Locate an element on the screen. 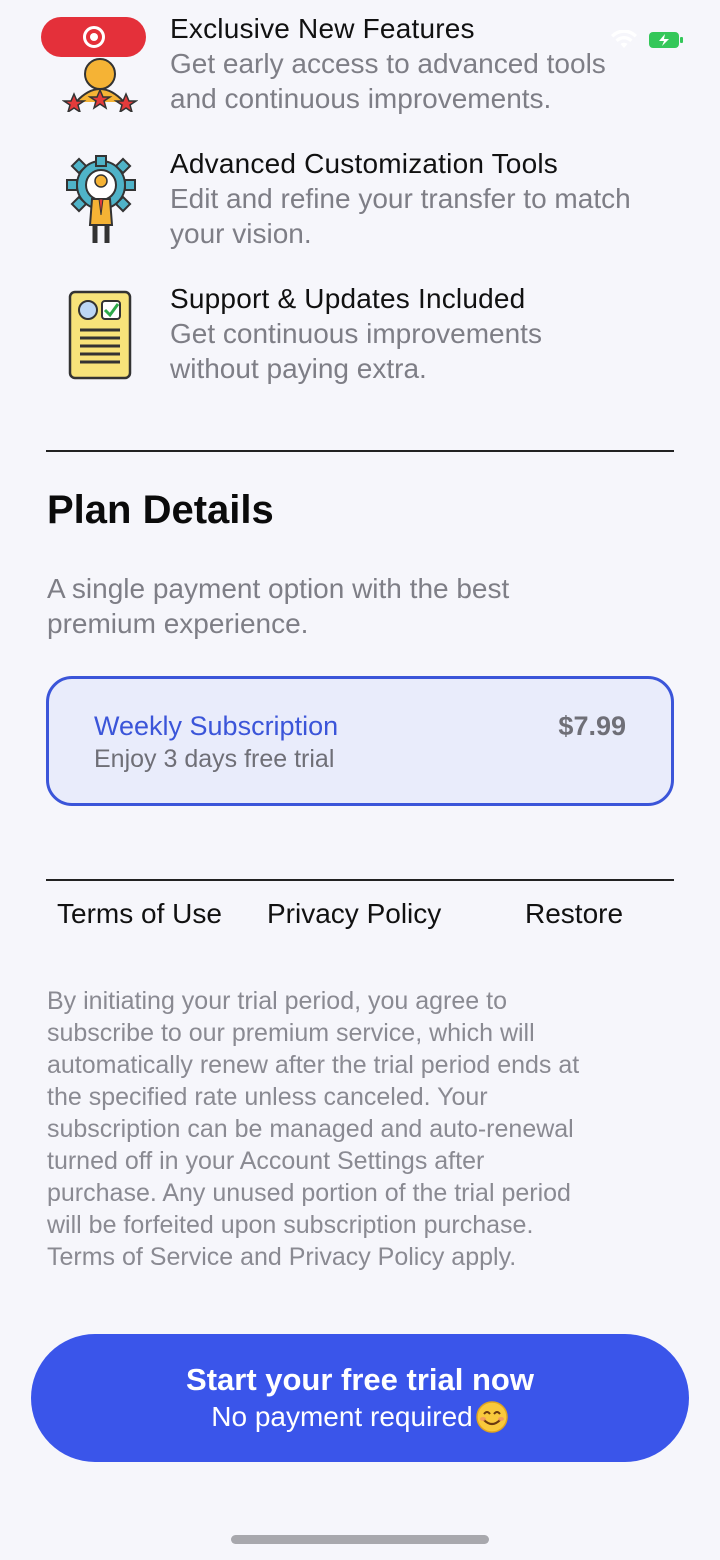  battery-charging-icon is located at coordinates (666, 40).